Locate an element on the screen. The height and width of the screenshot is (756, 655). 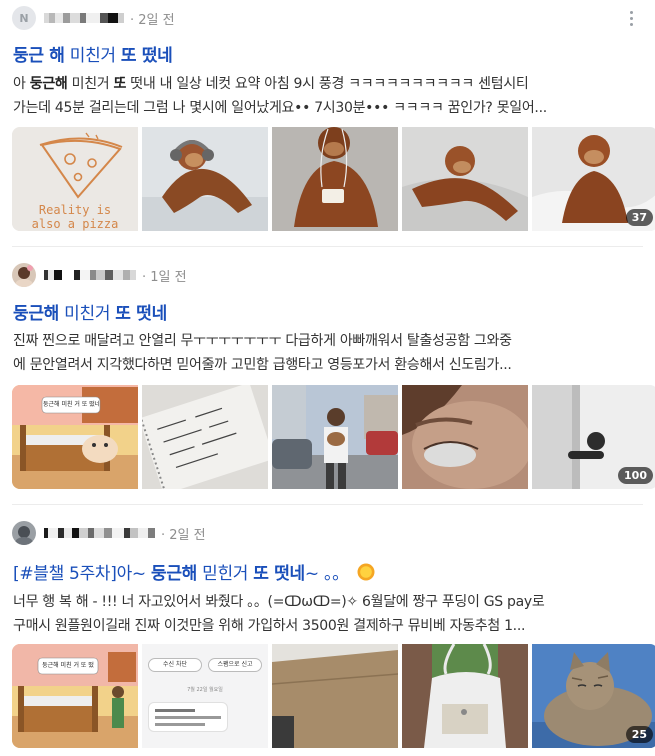
chat-message-bubble is located at coordinates (188, 717).